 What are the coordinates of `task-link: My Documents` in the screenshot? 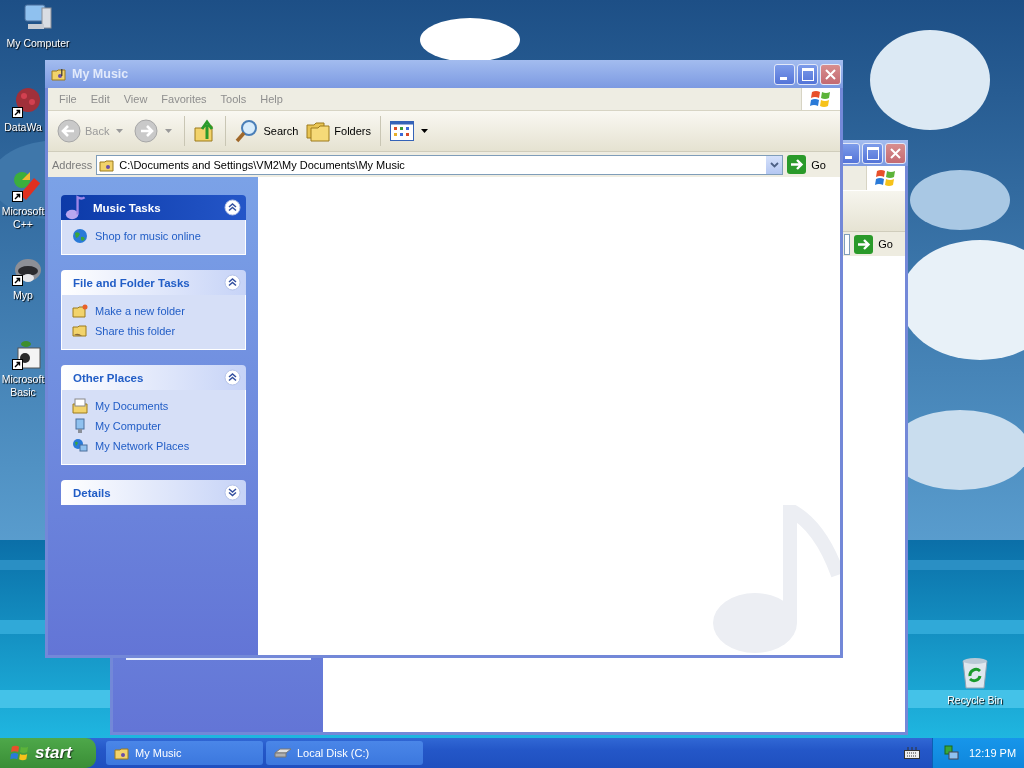 It's located at (132, 406).